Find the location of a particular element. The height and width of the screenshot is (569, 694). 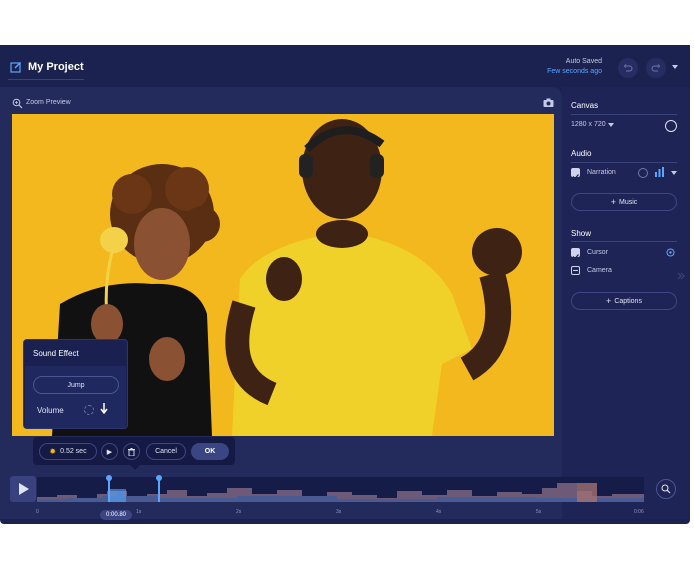

info-icon is located at coordinates (643, 173).